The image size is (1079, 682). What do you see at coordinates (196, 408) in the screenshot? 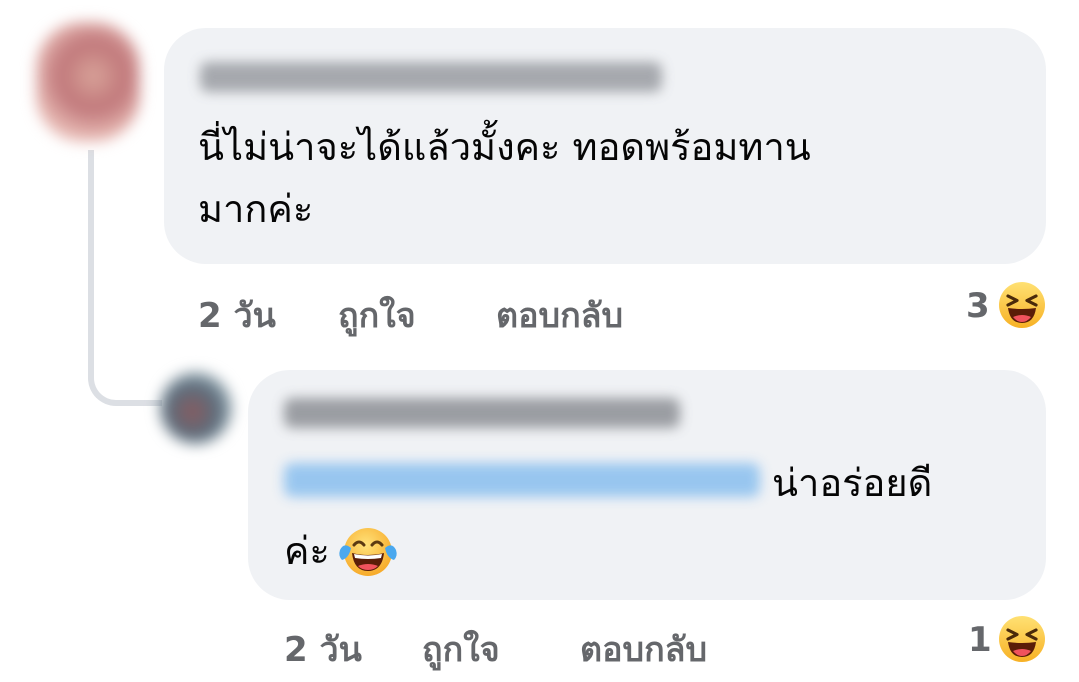
I see `replier-avatar` at bounding box center [196, 408].